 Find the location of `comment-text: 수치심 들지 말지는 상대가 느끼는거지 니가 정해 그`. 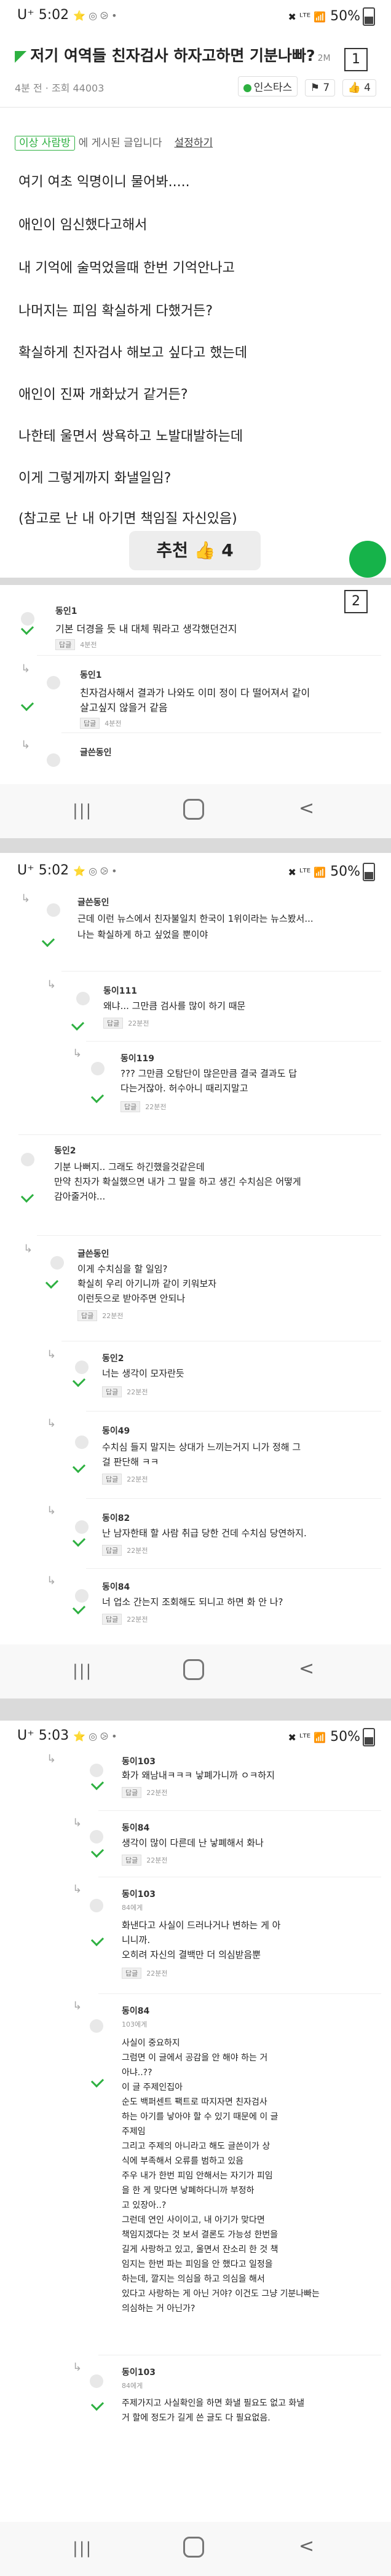

comment-text: 수치심 들지 말지는 상대가 느끼는거지 니가 정해 그 is located at coordinates (201, 1447).